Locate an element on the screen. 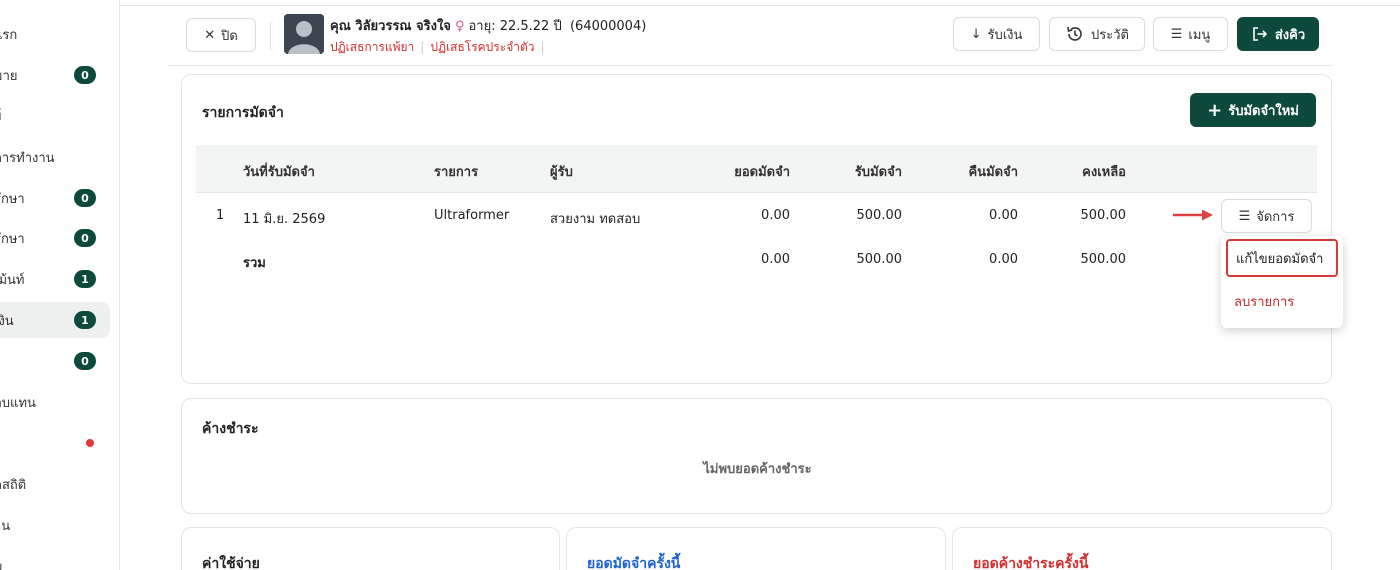 The width and height of the screenshot is (1400, 570). history-label: ประวัติ is located at coordinates (1110, 35).